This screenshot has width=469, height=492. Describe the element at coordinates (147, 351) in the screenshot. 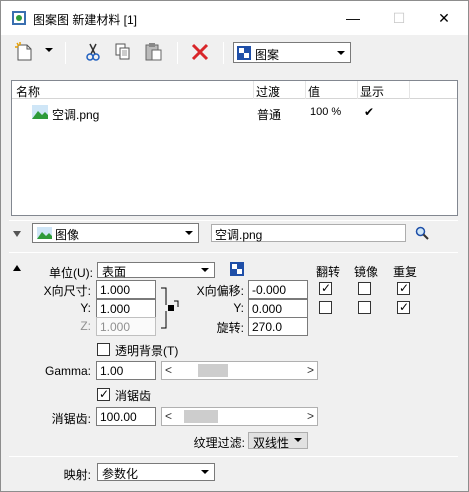

I see `transparent-bg-label: 透明背景(T)` at that location.